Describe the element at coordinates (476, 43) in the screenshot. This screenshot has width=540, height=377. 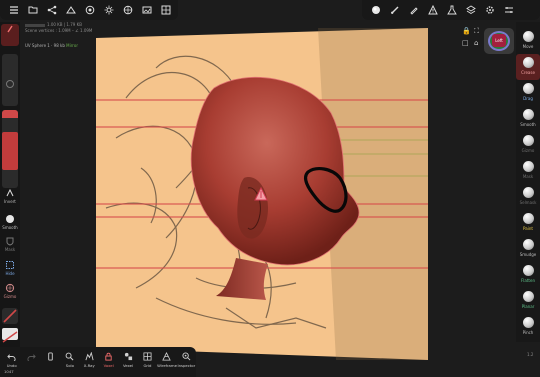
I see `home-icon: ⌂` at that location.